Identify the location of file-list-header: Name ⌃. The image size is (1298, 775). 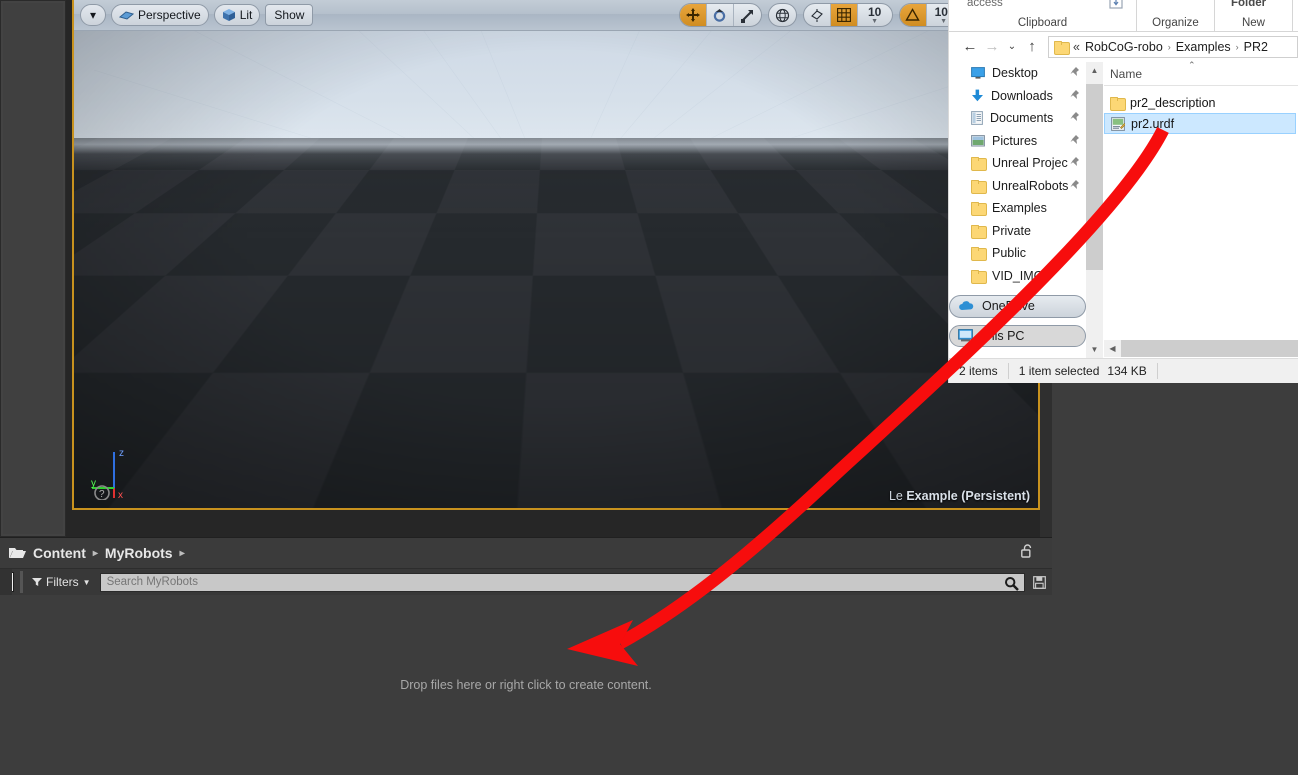
(1201, 73).